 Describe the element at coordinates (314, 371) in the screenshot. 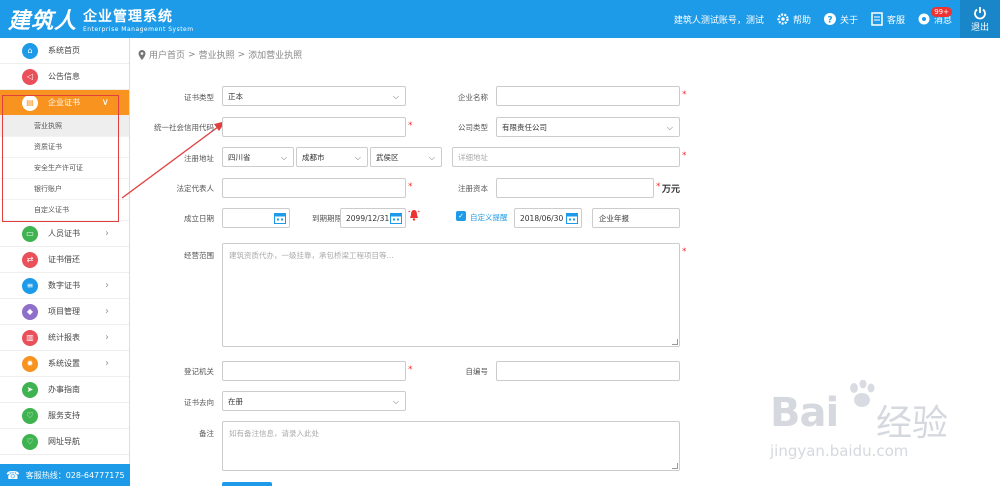

I see `reg-authority-input` at that location.